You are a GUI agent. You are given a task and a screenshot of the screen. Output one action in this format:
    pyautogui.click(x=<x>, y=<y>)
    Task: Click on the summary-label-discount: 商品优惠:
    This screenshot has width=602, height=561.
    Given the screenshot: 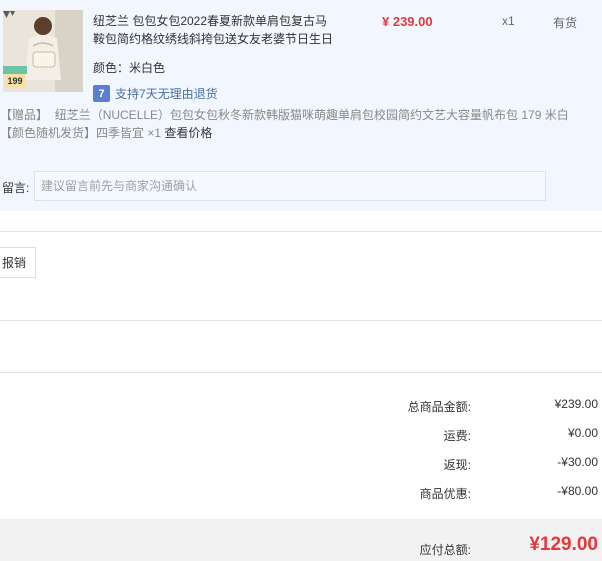 What is the action you would take?
    pyautogui.click(x=445, y=494)
    